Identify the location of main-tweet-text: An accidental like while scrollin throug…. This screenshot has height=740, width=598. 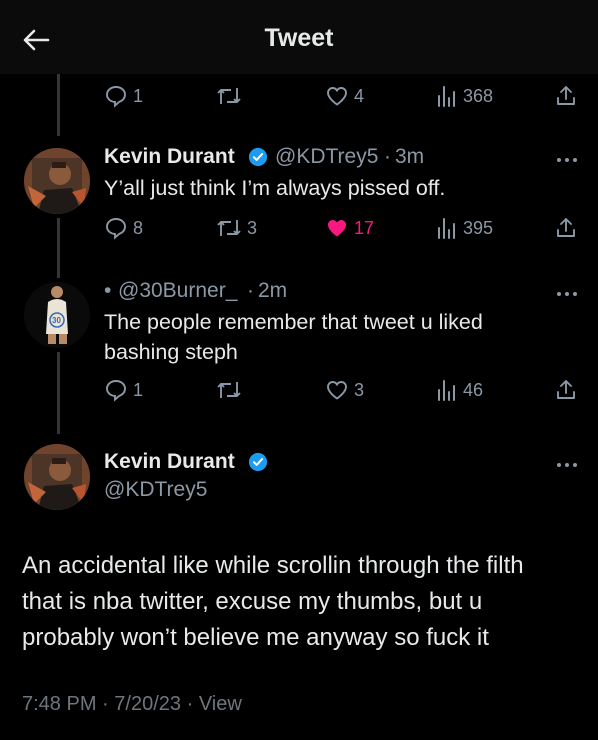
(302, 602).